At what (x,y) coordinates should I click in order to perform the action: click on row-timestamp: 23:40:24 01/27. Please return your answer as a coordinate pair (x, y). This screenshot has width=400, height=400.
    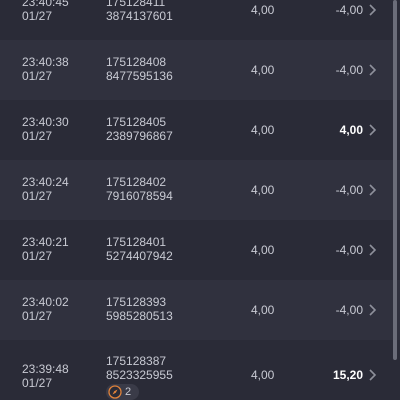
    Looking at the image, I should click on (45, 189).